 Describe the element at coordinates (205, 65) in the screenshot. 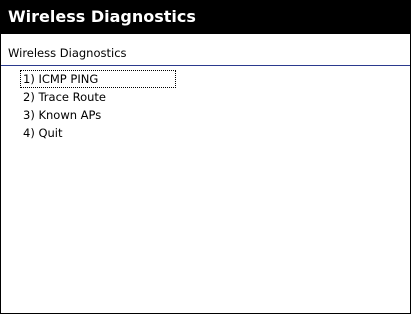

I see `header-divider` at that location.